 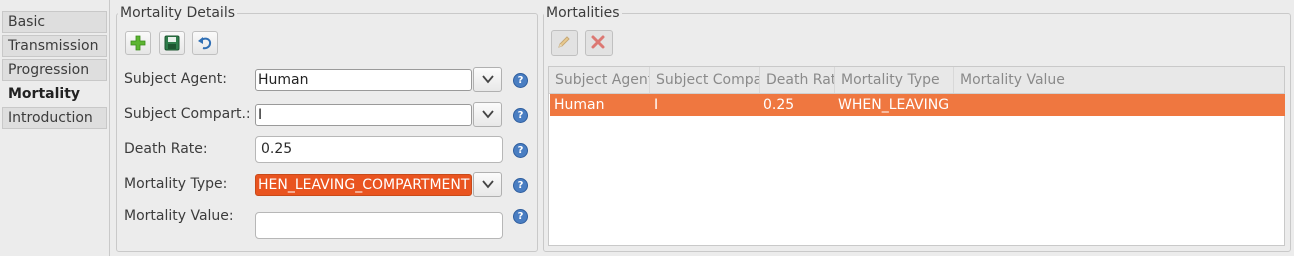 I want to click on mortalities-title: Mortalities, so click(x=583, y=13).